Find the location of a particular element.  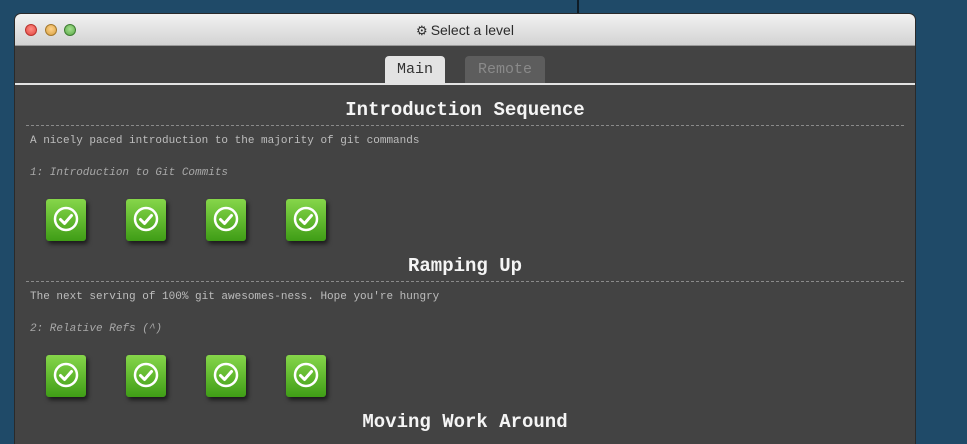

sequence-title: Introduction Sequence is located at coordinates (465, 110).